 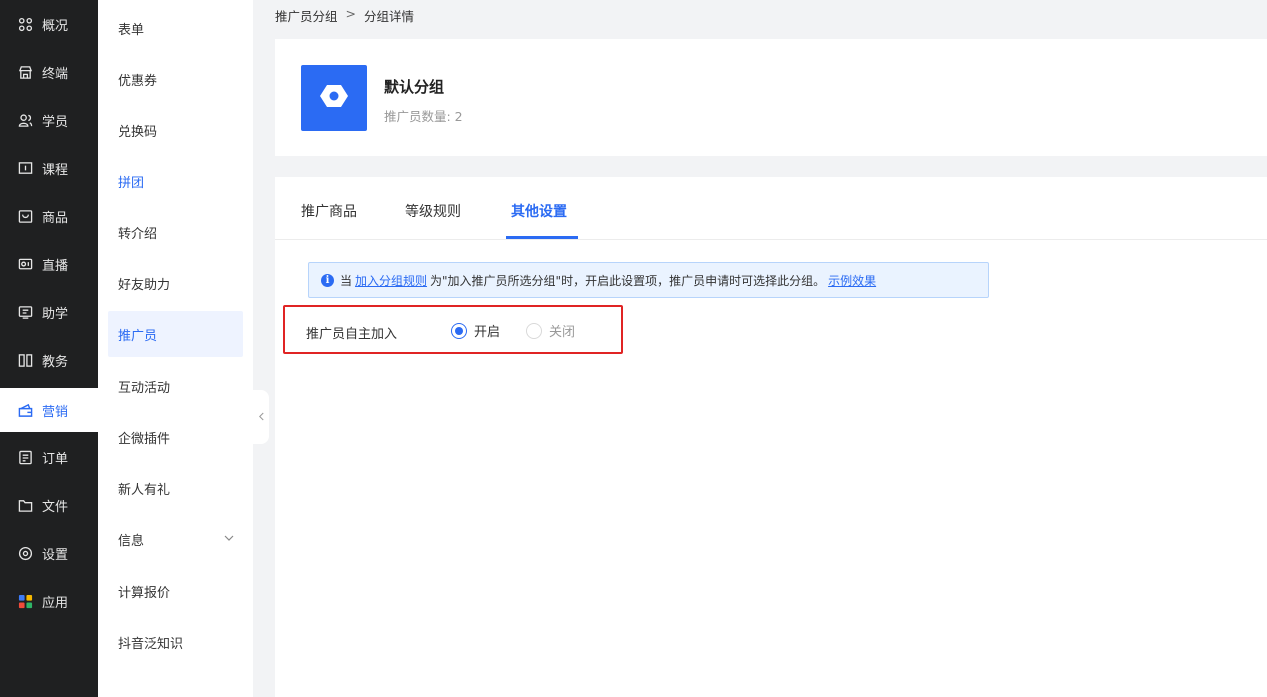 I want to click on nav-item-marketing: 营销, so click(x=49, y=410).